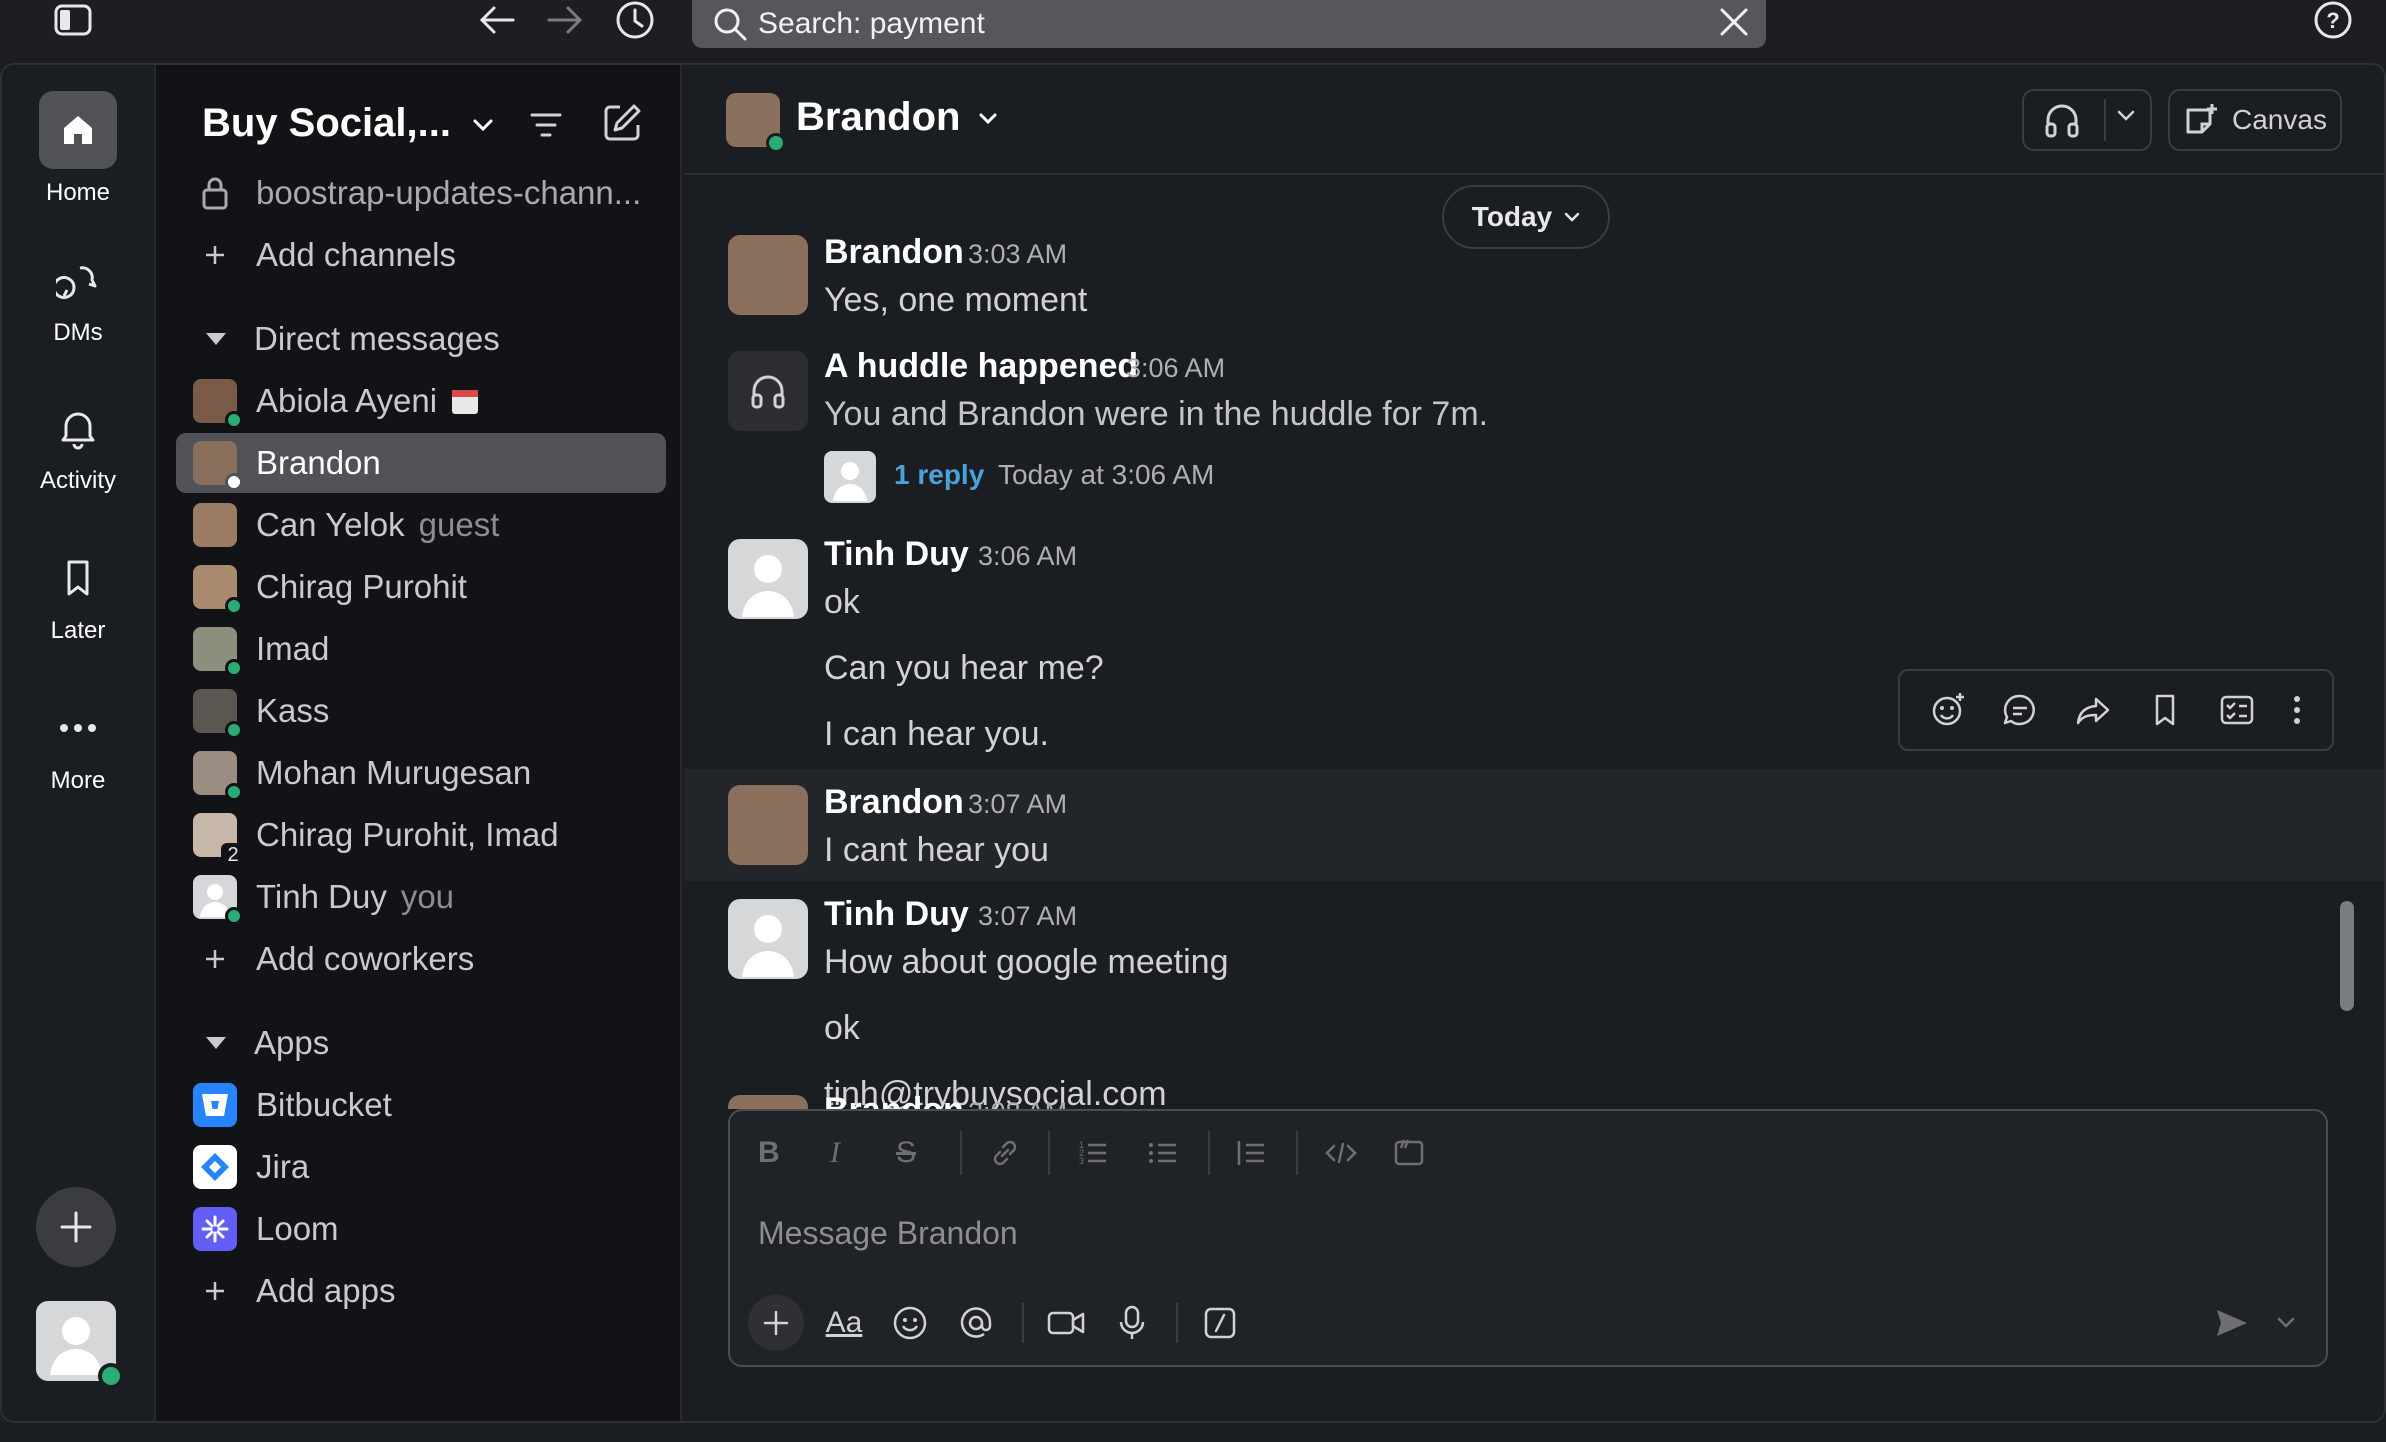 Image resolution: width=2386 pixels, height=1442 pixels. I want to click on plus-icon, so click(215, 255).